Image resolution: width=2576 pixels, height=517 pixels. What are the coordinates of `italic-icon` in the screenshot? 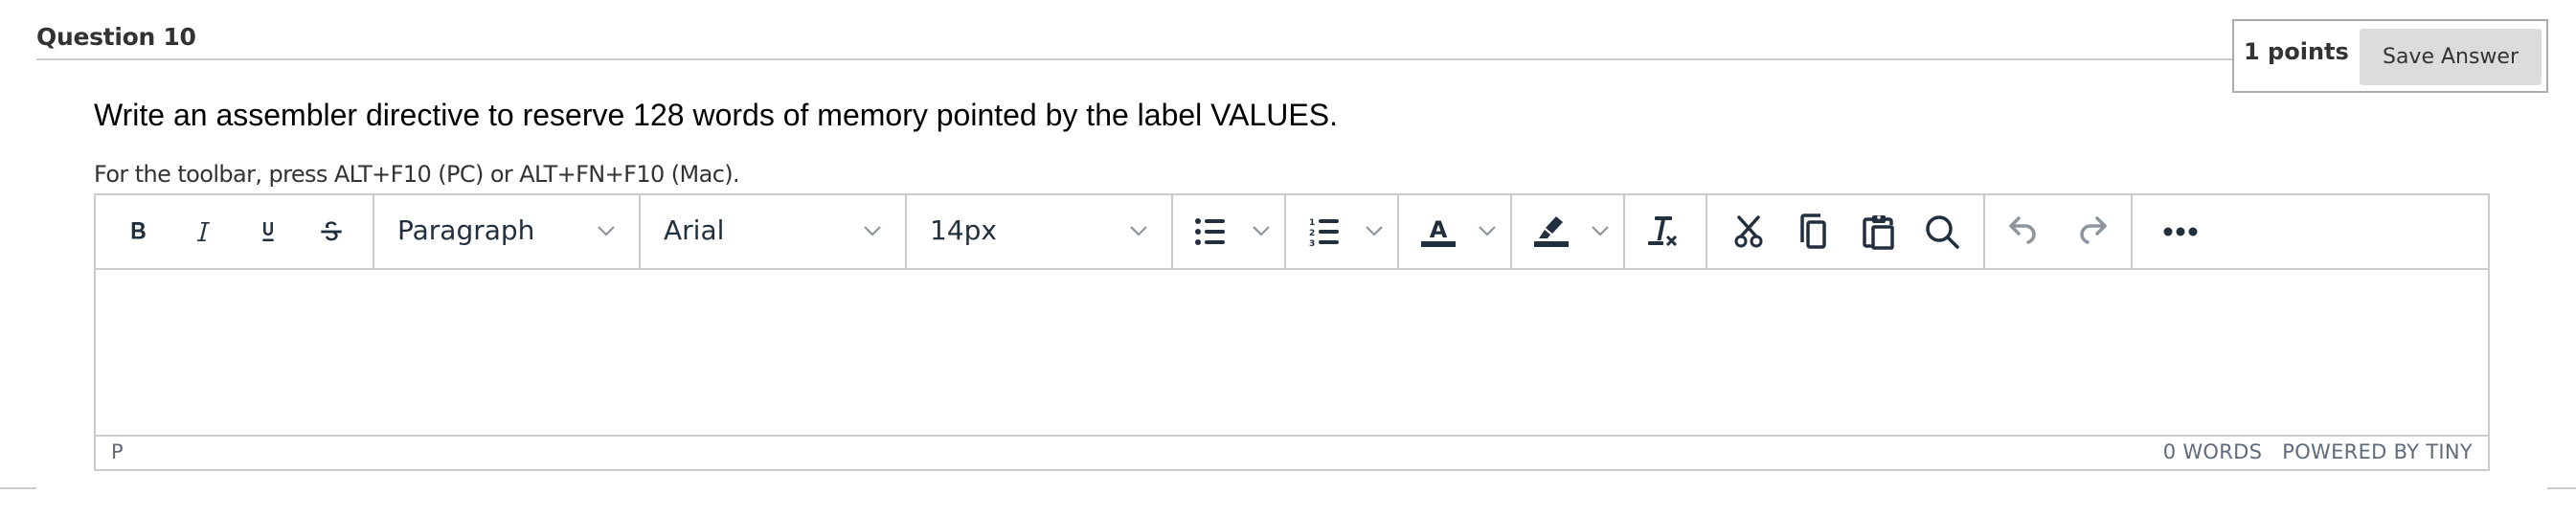 It's located at (203, 231).